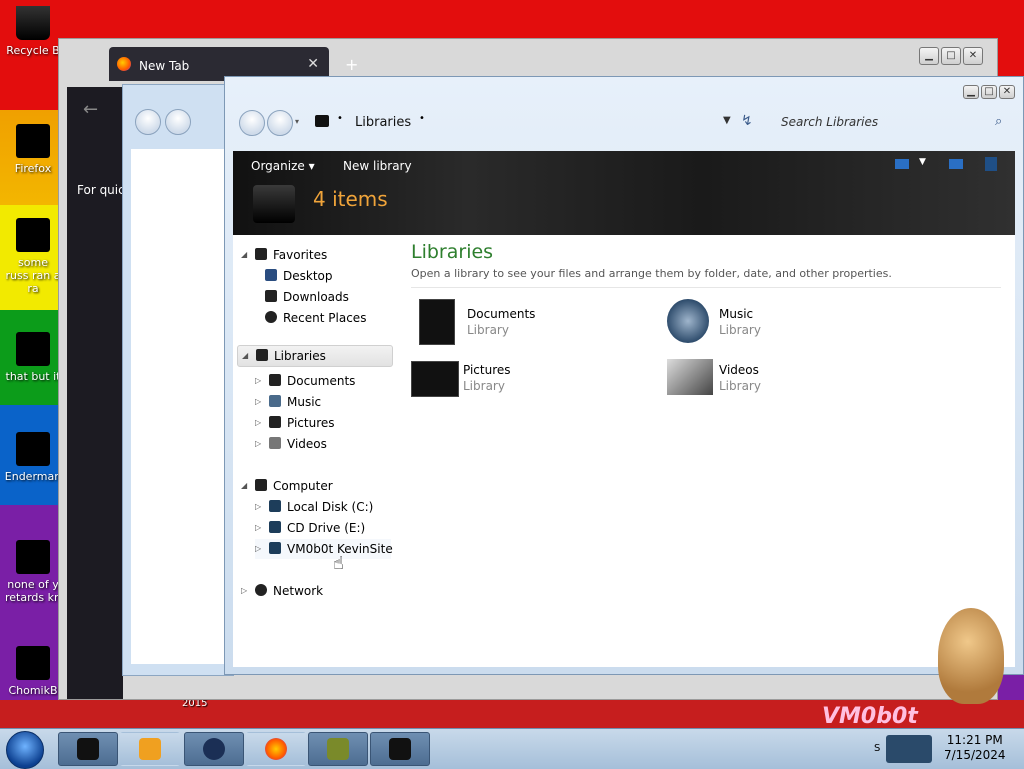 Image resolution: width=1024 pixels, height=769 pixels. I want to click on breadcrumb-libraries: Libraries, so click(383, 122).